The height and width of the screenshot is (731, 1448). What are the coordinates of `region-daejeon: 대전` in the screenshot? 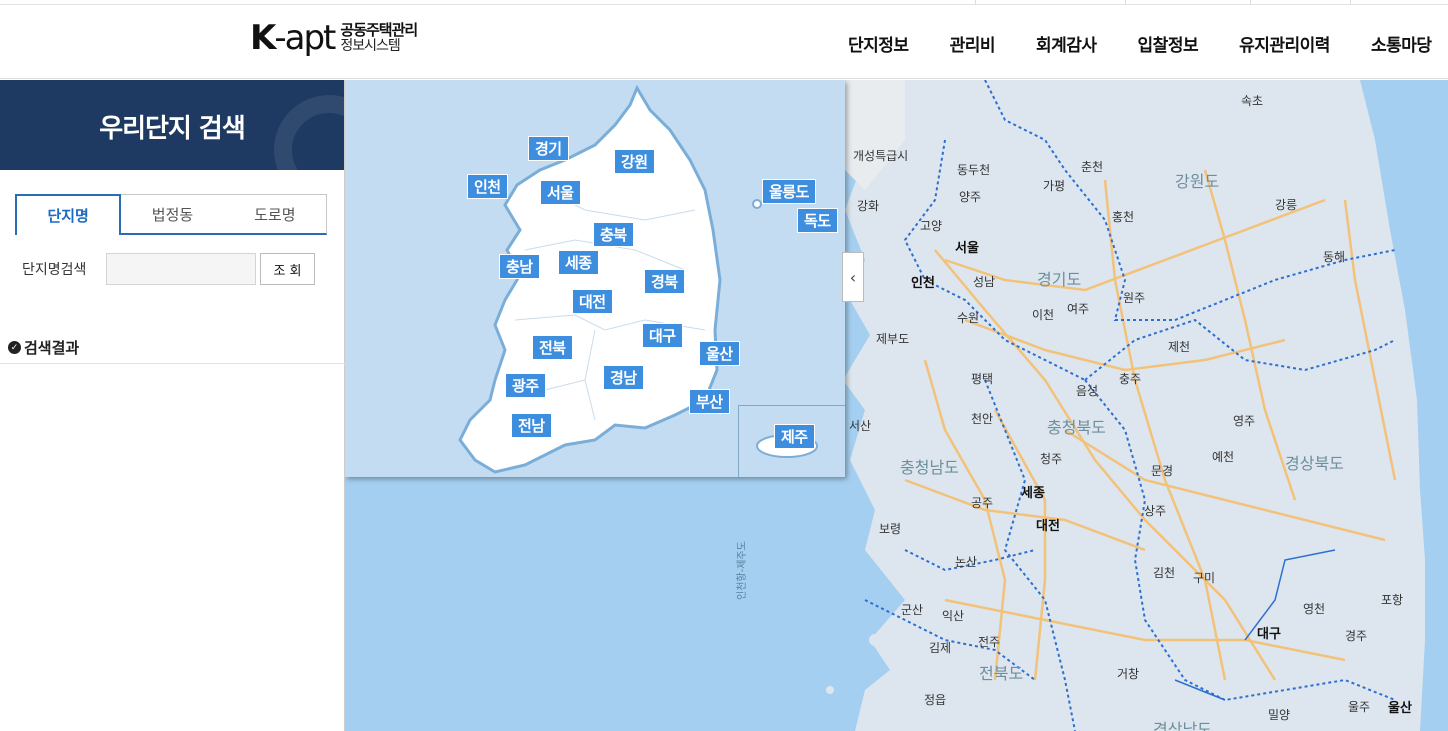 It's located at (592, 301).